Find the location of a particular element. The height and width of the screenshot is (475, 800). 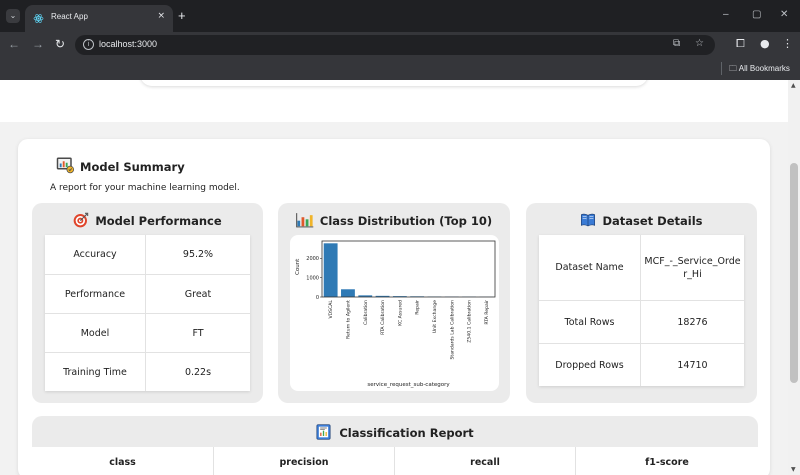

scroll-down-arrow-icon: ▼ is located at coordinates (793, 469).